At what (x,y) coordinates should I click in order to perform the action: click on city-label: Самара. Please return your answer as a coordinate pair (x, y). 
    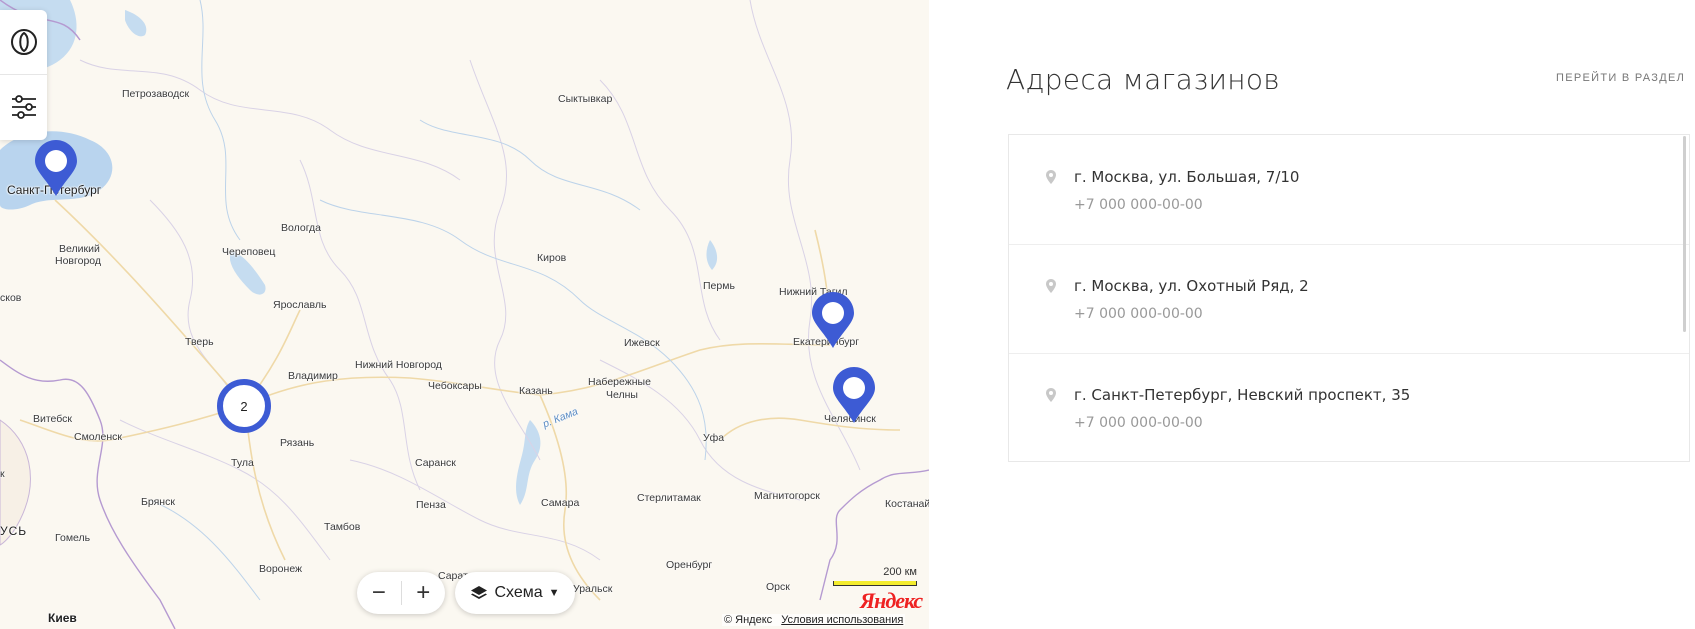
    Looking at the image, I should click on (560, 503).